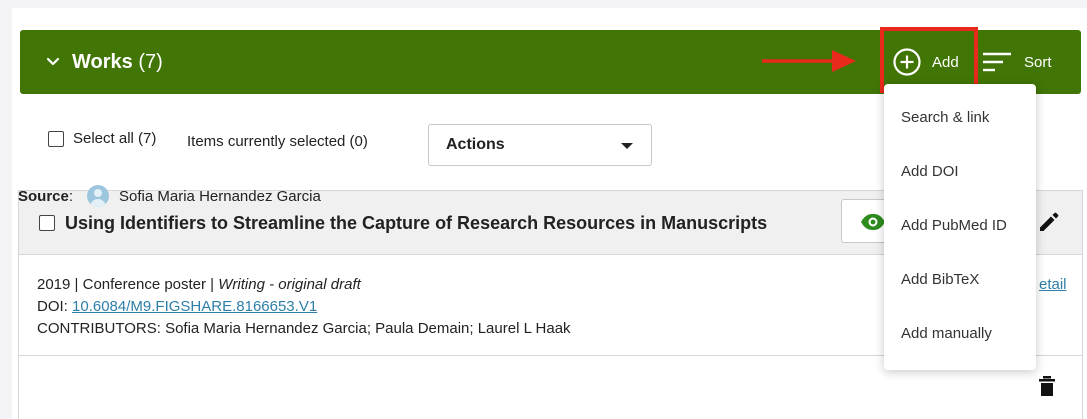  Describe the element at coordinates (873, 222) in the screenshot. I see `eye-icon` at that location.